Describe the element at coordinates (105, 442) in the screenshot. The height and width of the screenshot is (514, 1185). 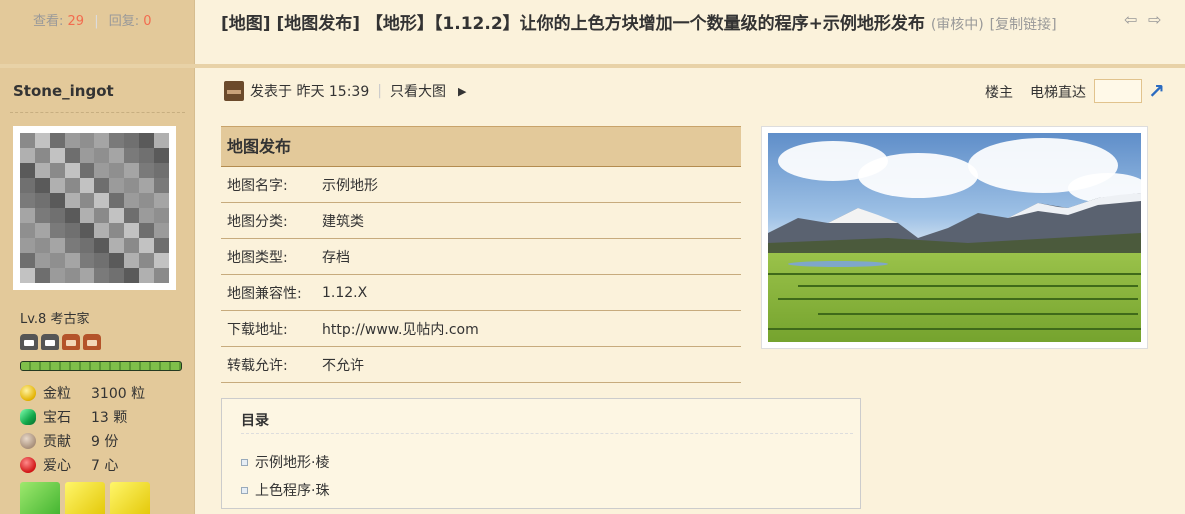
I see `credit-value: 9 份` at that location.